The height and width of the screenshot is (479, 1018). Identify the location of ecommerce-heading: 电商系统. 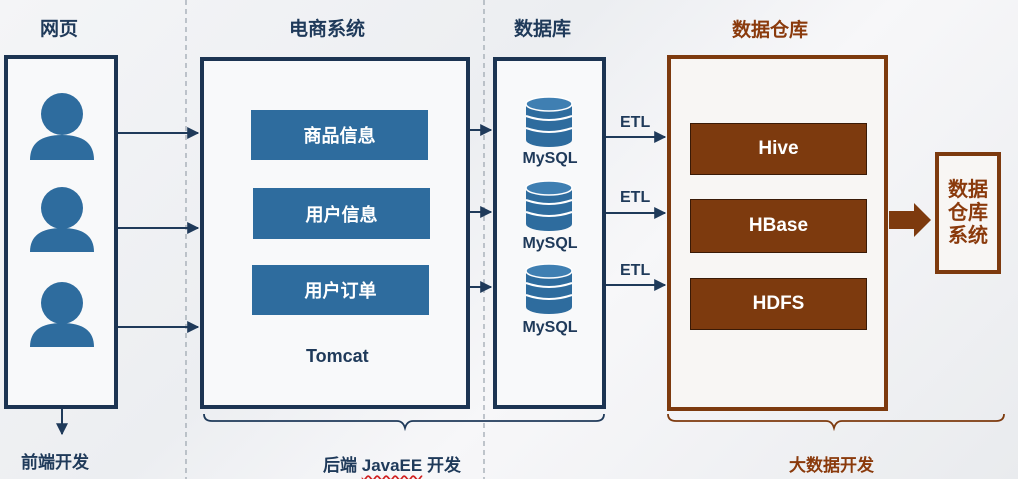
(327, 29).